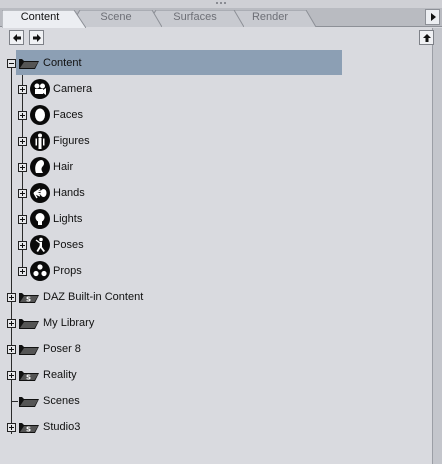 This screenshot has height=464, width=442. What do you see at coordinates (216, 61) in the screenshot?
I see `tree-item-content: Content` at bounding box center [216, 61].